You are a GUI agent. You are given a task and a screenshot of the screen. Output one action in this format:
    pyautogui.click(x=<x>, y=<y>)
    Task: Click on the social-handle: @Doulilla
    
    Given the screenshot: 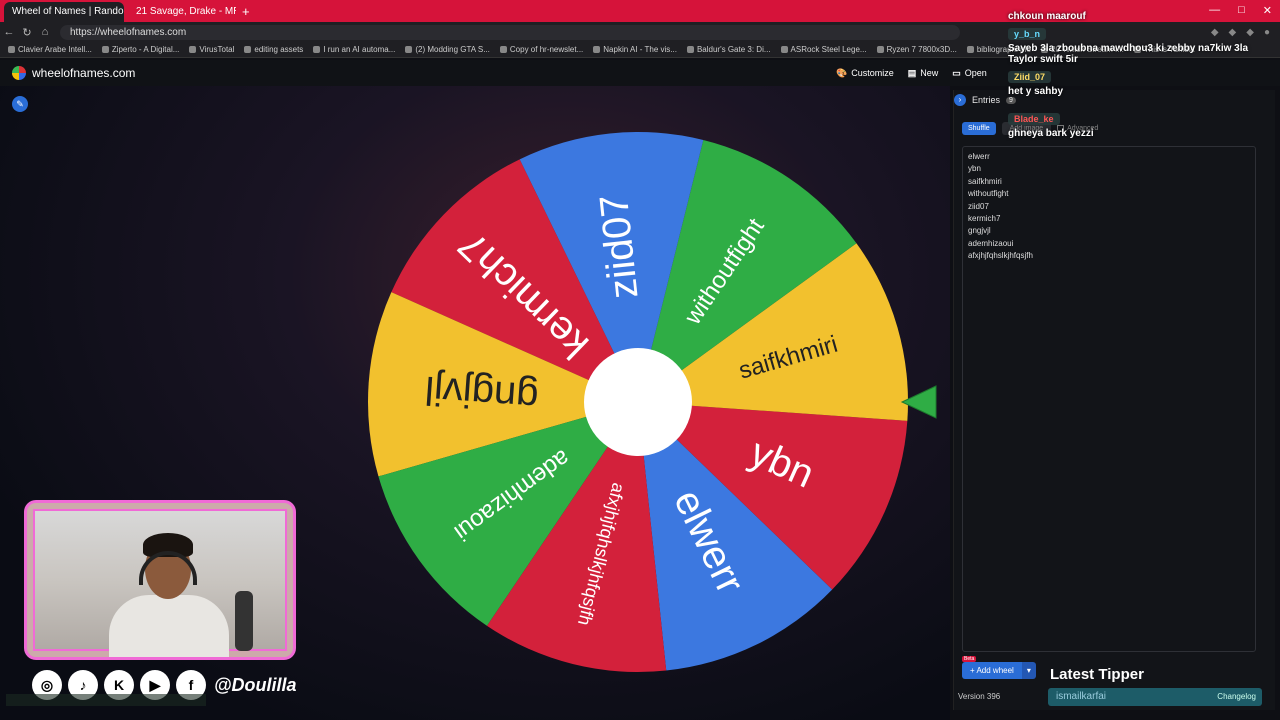 What is the action you would take?
    pyautogui.click(x=255, y=684)
    